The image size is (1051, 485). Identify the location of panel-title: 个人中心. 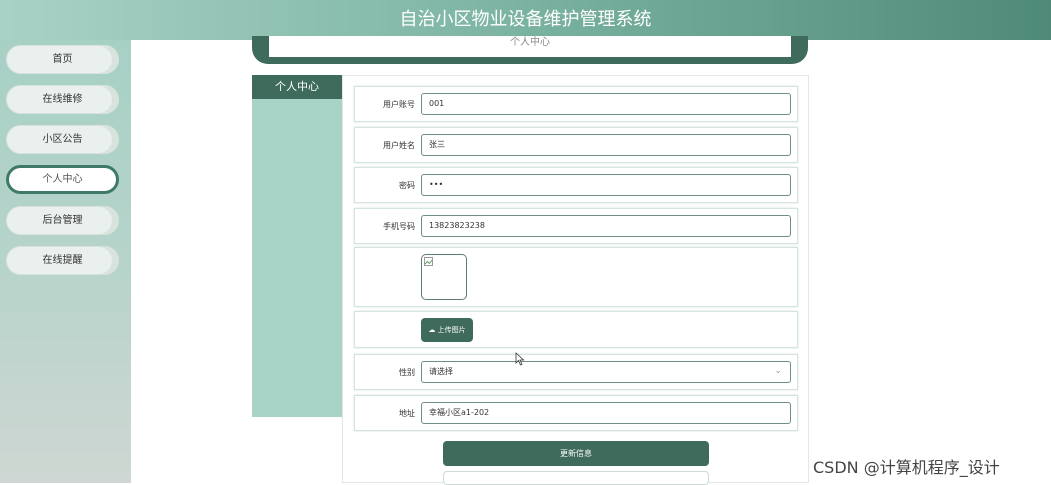
(297, 87).